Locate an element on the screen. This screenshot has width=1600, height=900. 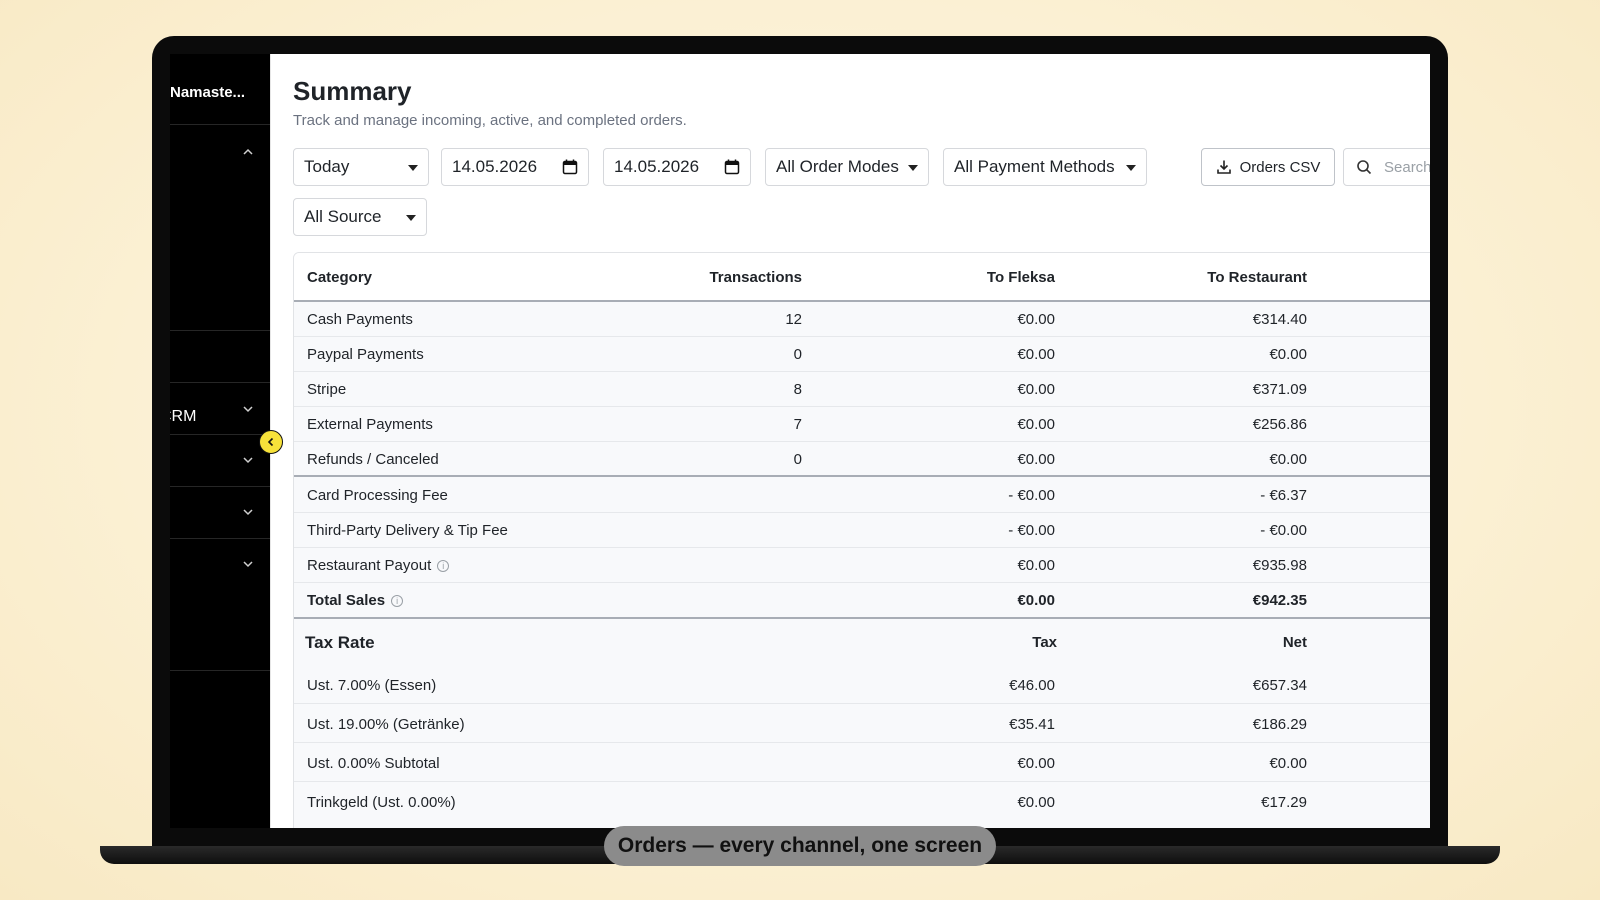
order-modes-value: All Order Modes is located at coordinates (837, 166).